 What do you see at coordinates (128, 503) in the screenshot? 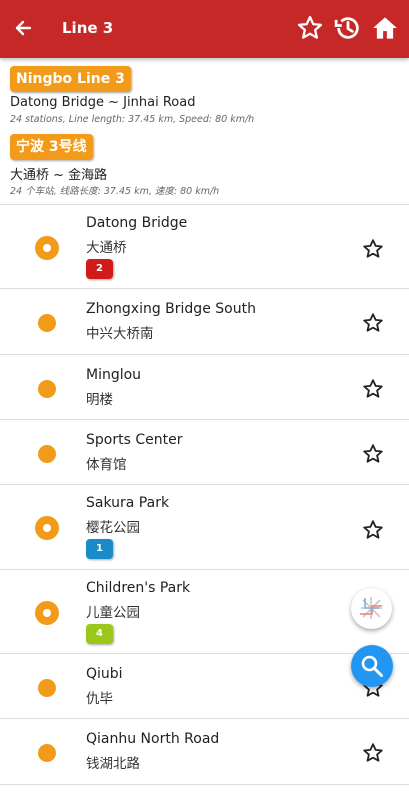
I see `station-name-en: Sakura Park` at bounding box center [128, 503].